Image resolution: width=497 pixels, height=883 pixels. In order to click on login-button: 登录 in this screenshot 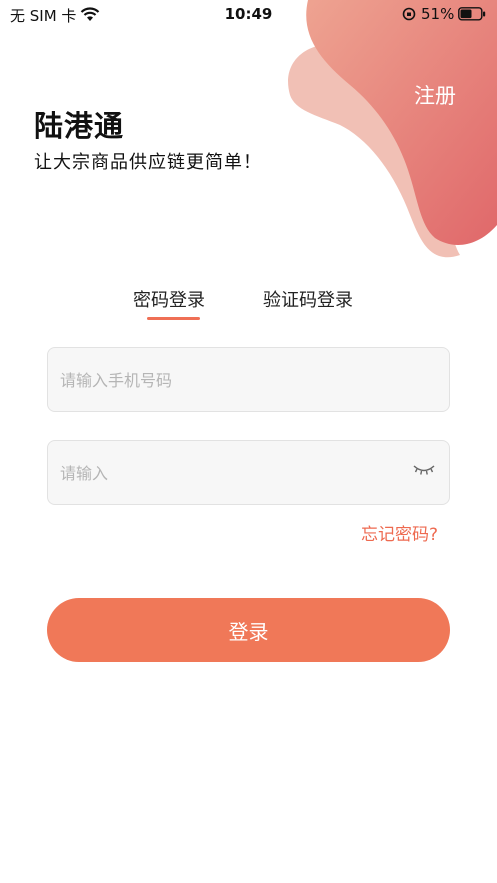, I will do `click(248, 630)`.